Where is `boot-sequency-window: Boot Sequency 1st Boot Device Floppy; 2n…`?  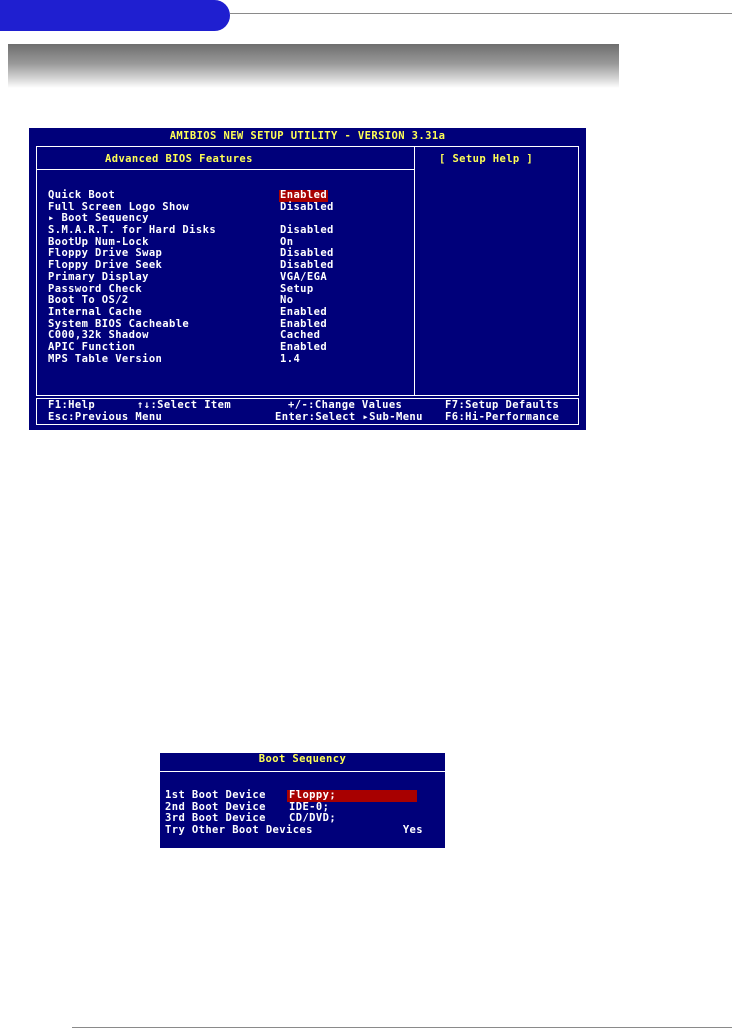
boot-sequency-window: Boot Sequency 1st Boot Device Floppy; 2n… is located at coordinates (302, 800).